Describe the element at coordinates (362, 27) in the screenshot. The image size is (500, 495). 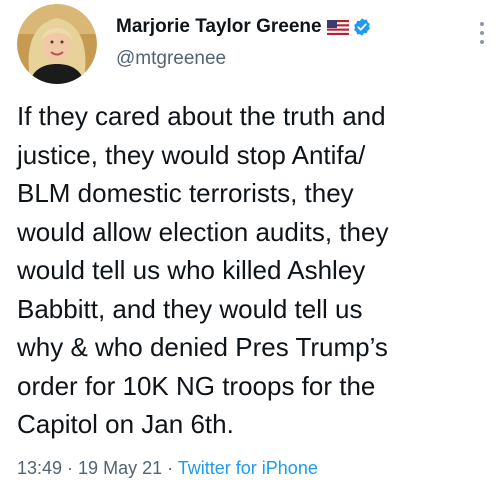
I see `verified-icon` at that location.